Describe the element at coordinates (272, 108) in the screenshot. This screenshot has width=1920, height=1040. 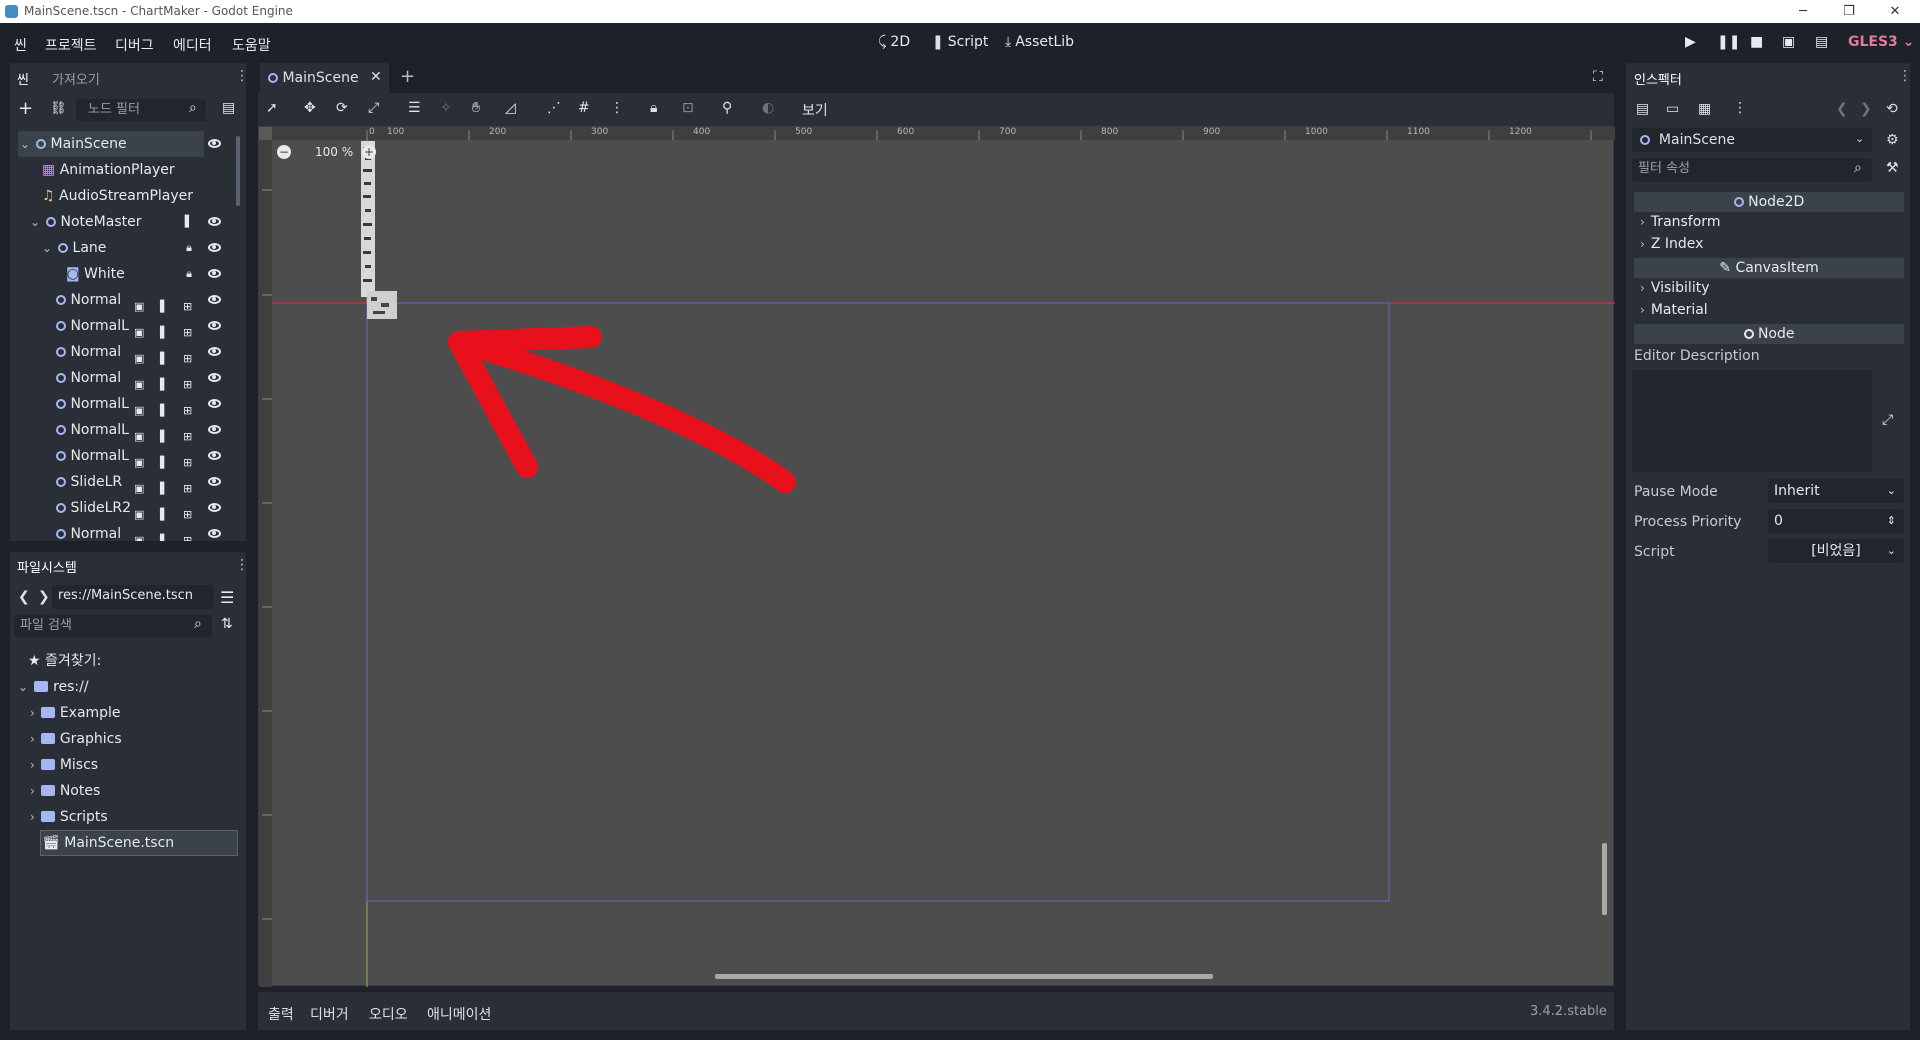
I see `select-tool-icon: ➚` at that location.